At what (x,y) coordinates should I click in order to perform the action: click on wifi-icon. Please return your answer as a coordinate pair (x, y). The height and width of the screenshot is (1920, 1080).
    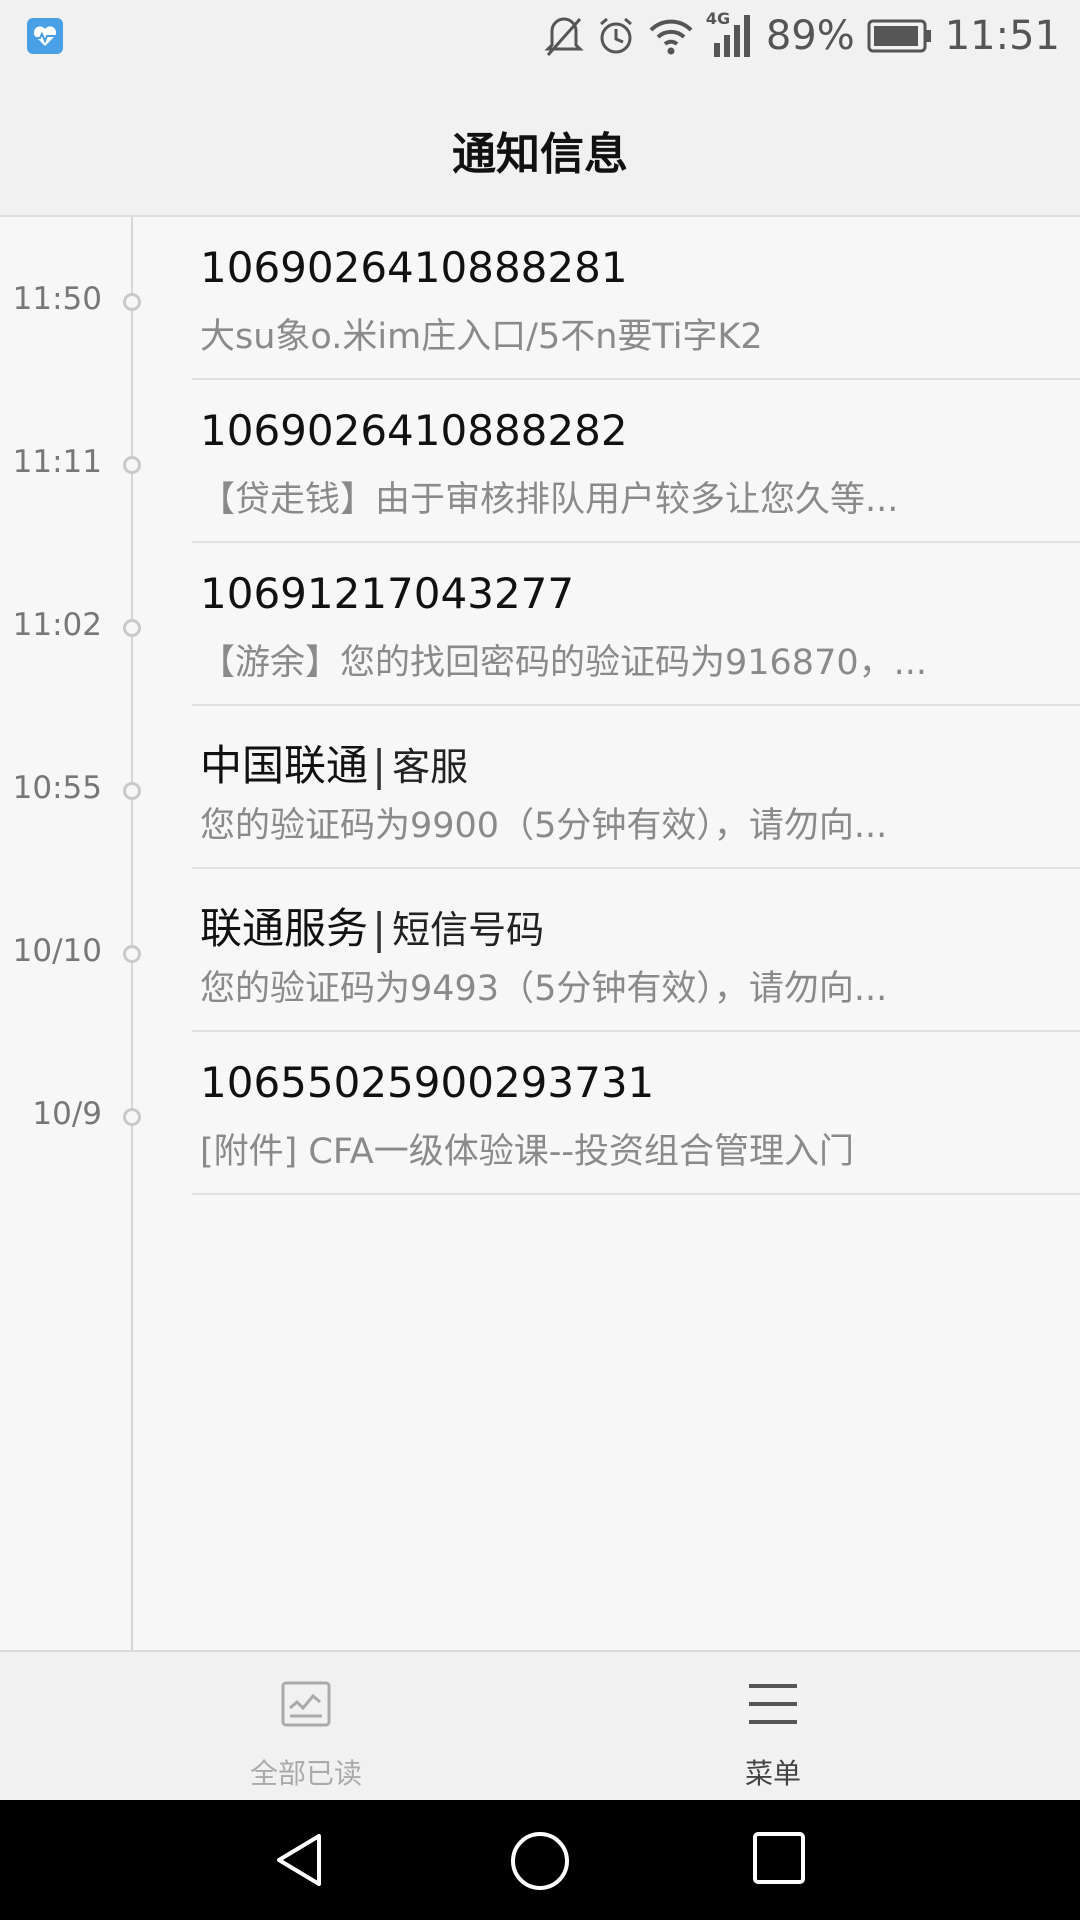
    Looking at the image, I should click on (671, 37).